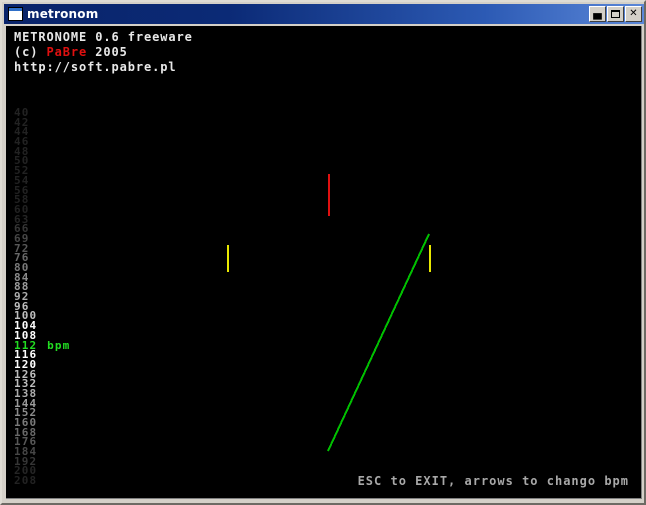 The image size is (646, 505). Describe the element at coordinates (69, 190) in the screenshot. I see `bpm-scale-item: 56` at that location.